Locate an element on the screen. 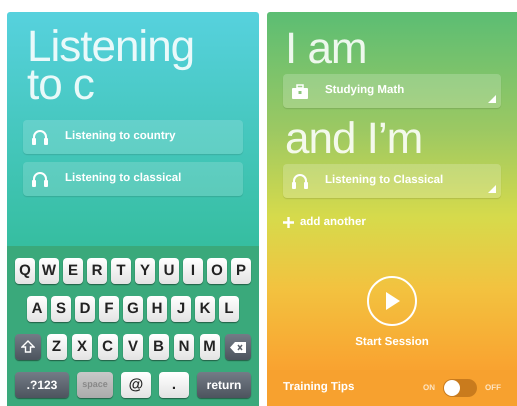  keyboard-key: P is located at coordinates (241, 271).